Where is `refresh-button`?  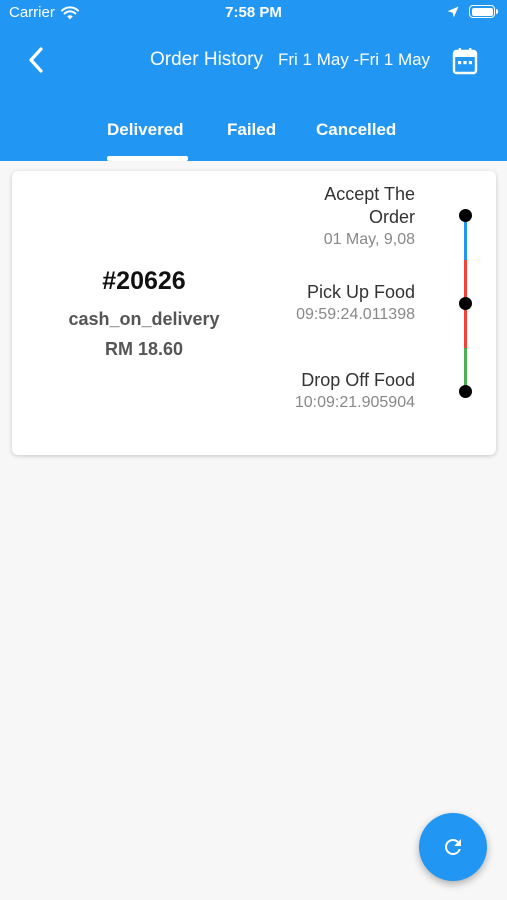
refresh-button is located at coordinates (453, 847).